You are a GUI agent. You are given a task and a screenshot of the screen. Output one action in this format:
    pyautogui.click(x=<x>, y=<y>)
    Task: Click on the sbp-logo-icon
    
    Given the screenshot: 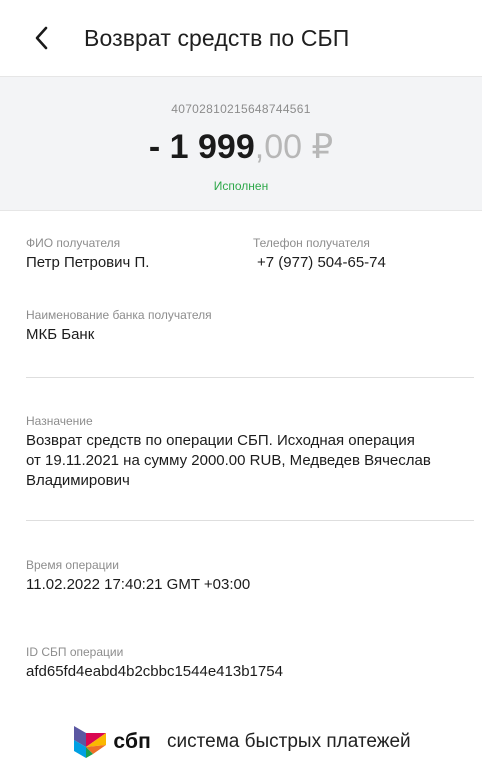 What is the action you would take?
    pyautogui.click(x=90, y=742)
    